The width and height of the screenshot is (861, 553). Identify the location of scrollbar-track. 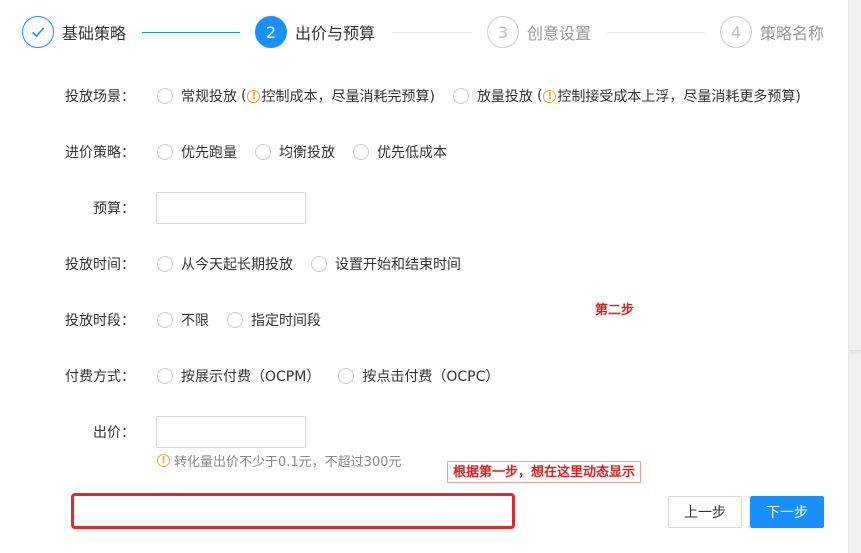
(854, 276).